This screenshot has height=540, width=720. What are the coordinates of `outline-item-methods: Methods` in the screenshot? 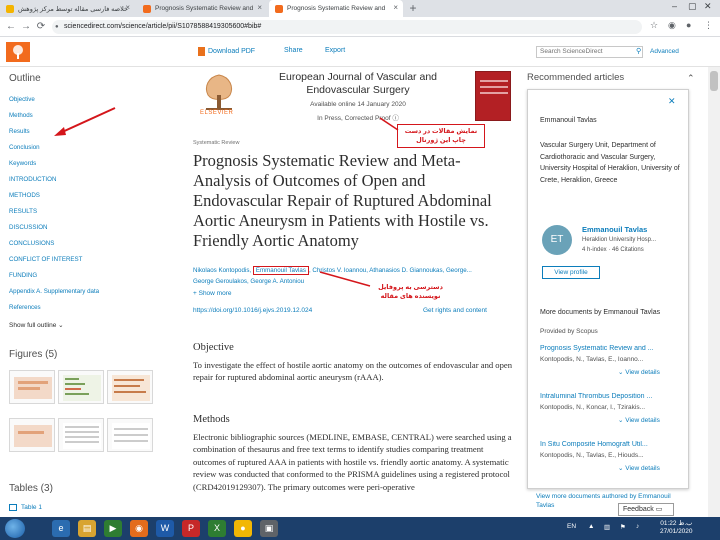 It's located at (21, 115).